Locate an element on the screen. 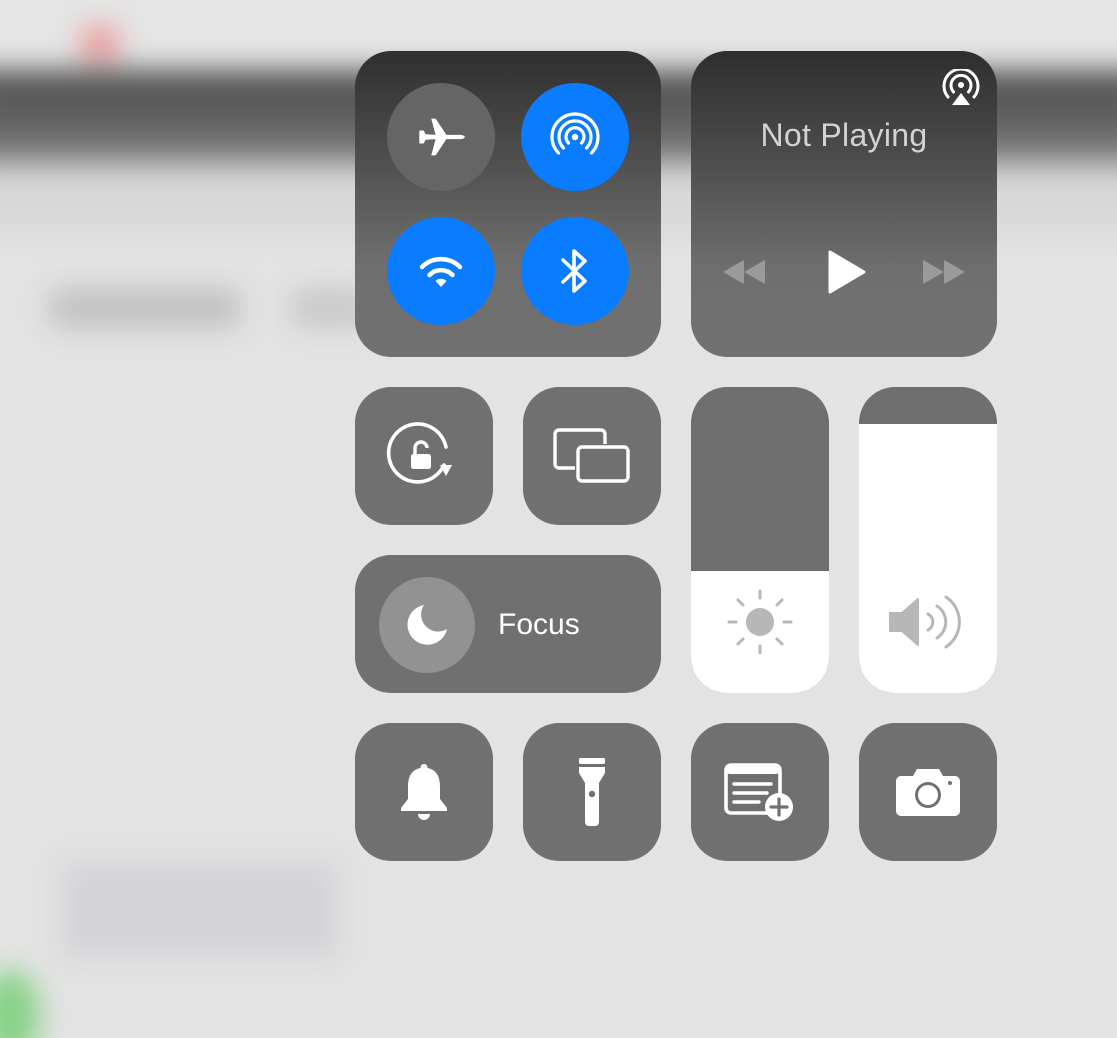  flashlight-button is located at coordinates (592, 792).